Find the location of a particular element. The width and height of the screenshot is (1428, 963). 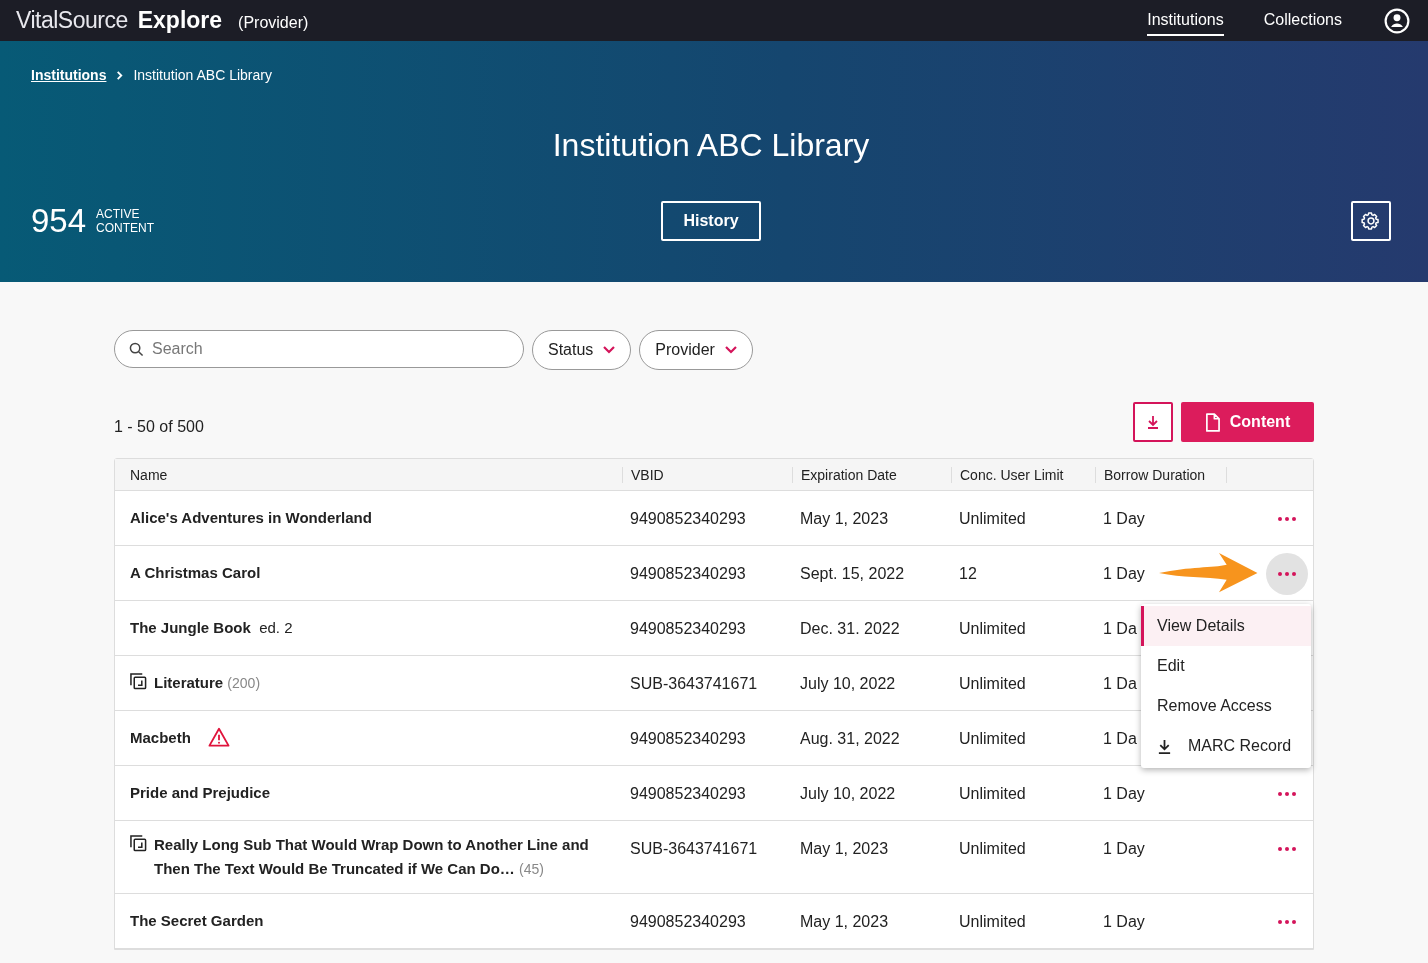

logo: VitalSource is located at coordinates (72, 20).